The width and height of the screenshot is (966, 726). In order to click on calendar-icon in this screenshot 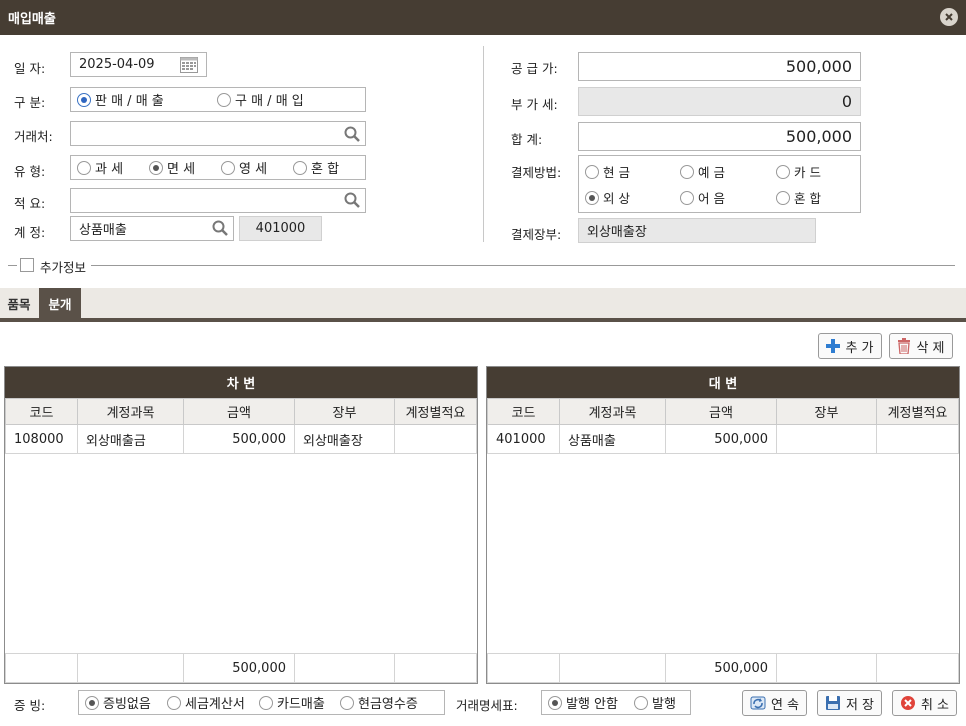, I will do `click(189, 64)`.